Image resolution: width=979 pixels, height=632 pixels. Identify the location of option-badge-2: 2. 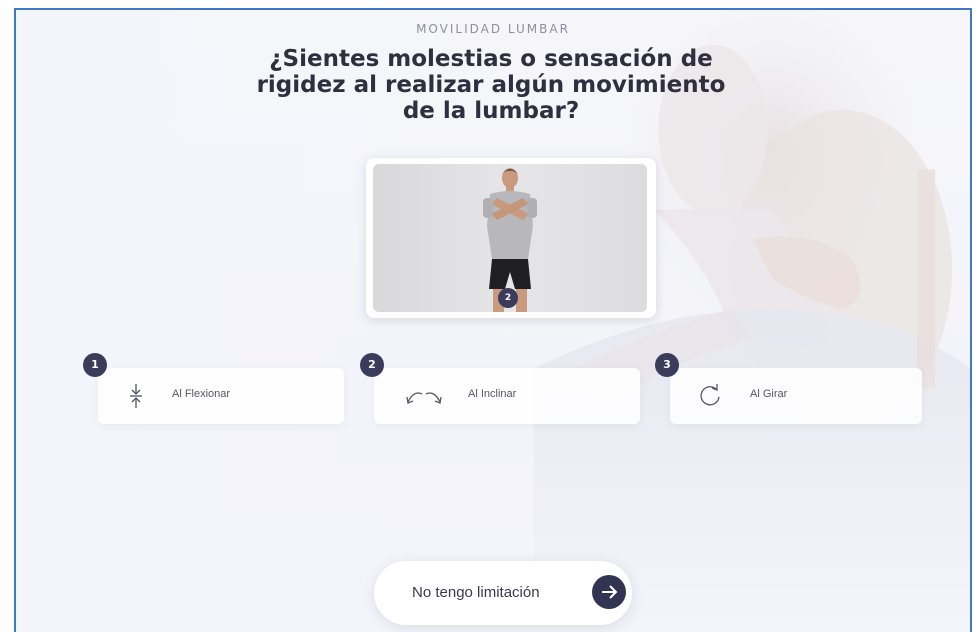
(372, 365).